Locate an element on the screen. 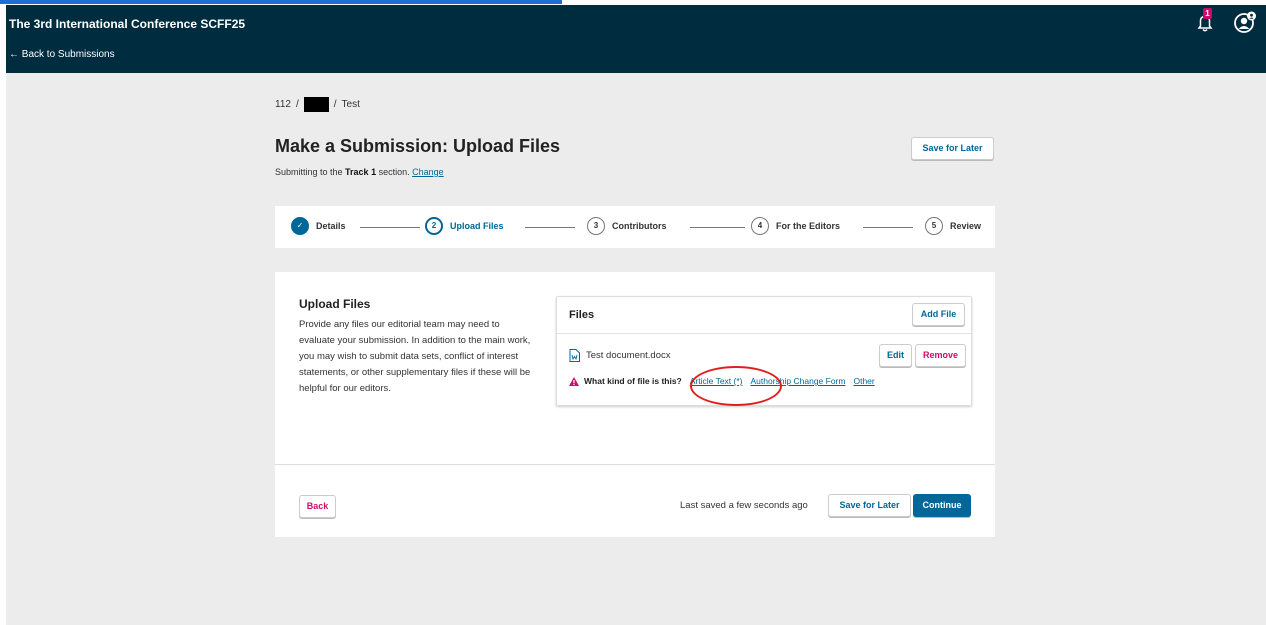 This screenshot has width=1266, height=625. warning-icon is located at coordinates (574, 381).